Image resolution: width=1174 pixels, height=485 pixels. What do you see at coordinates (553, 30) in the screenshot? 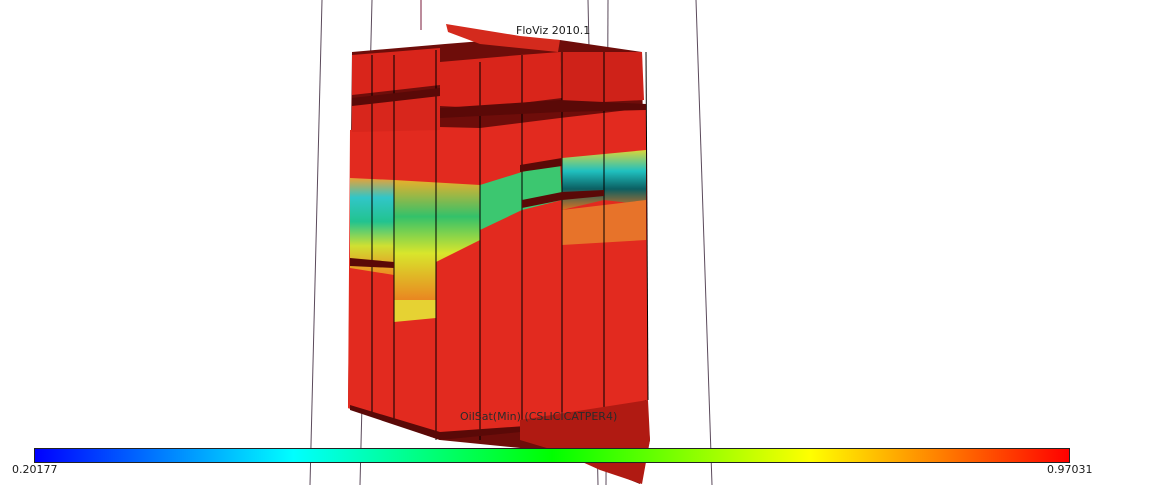
I see `app-title: FloViz 2010.1` at bounding box center [553, 30].